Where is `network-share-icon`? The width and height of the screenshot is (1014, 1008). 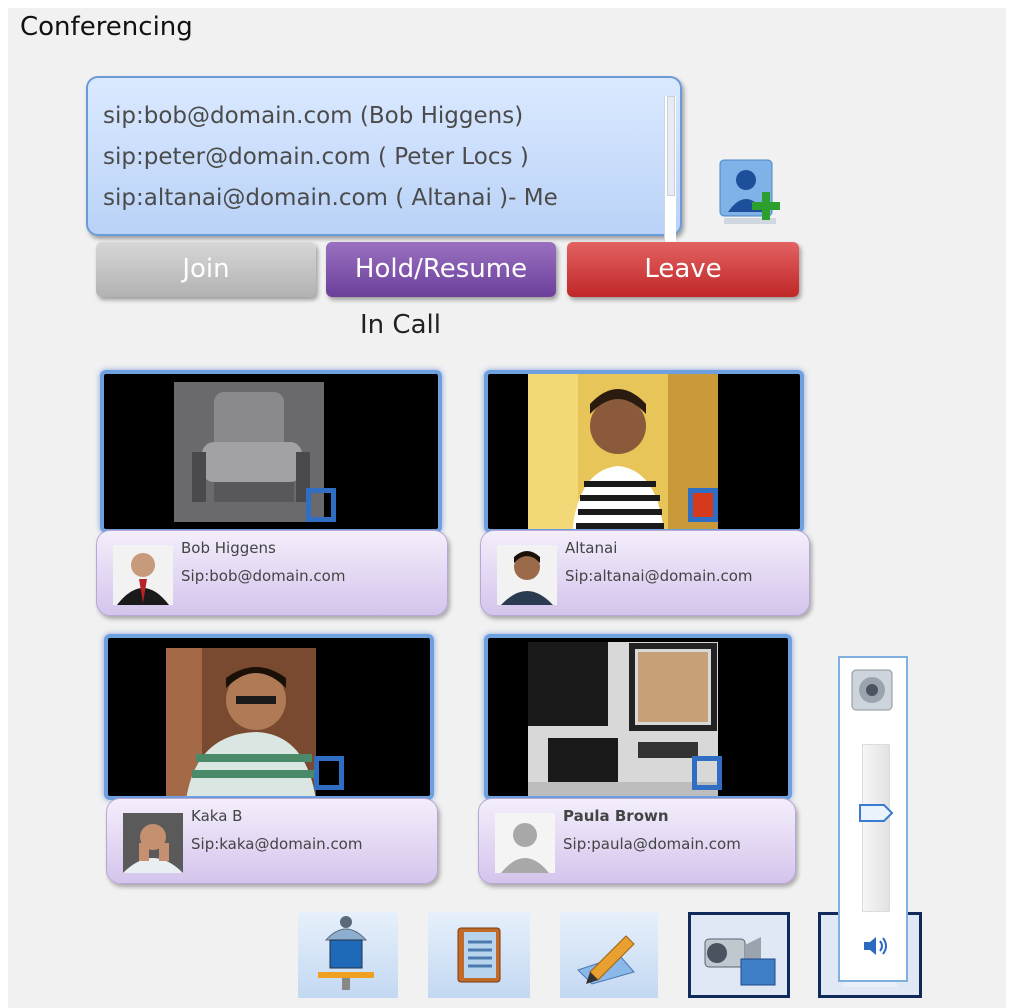 network-share-icon is located at coordinates (346, 953).